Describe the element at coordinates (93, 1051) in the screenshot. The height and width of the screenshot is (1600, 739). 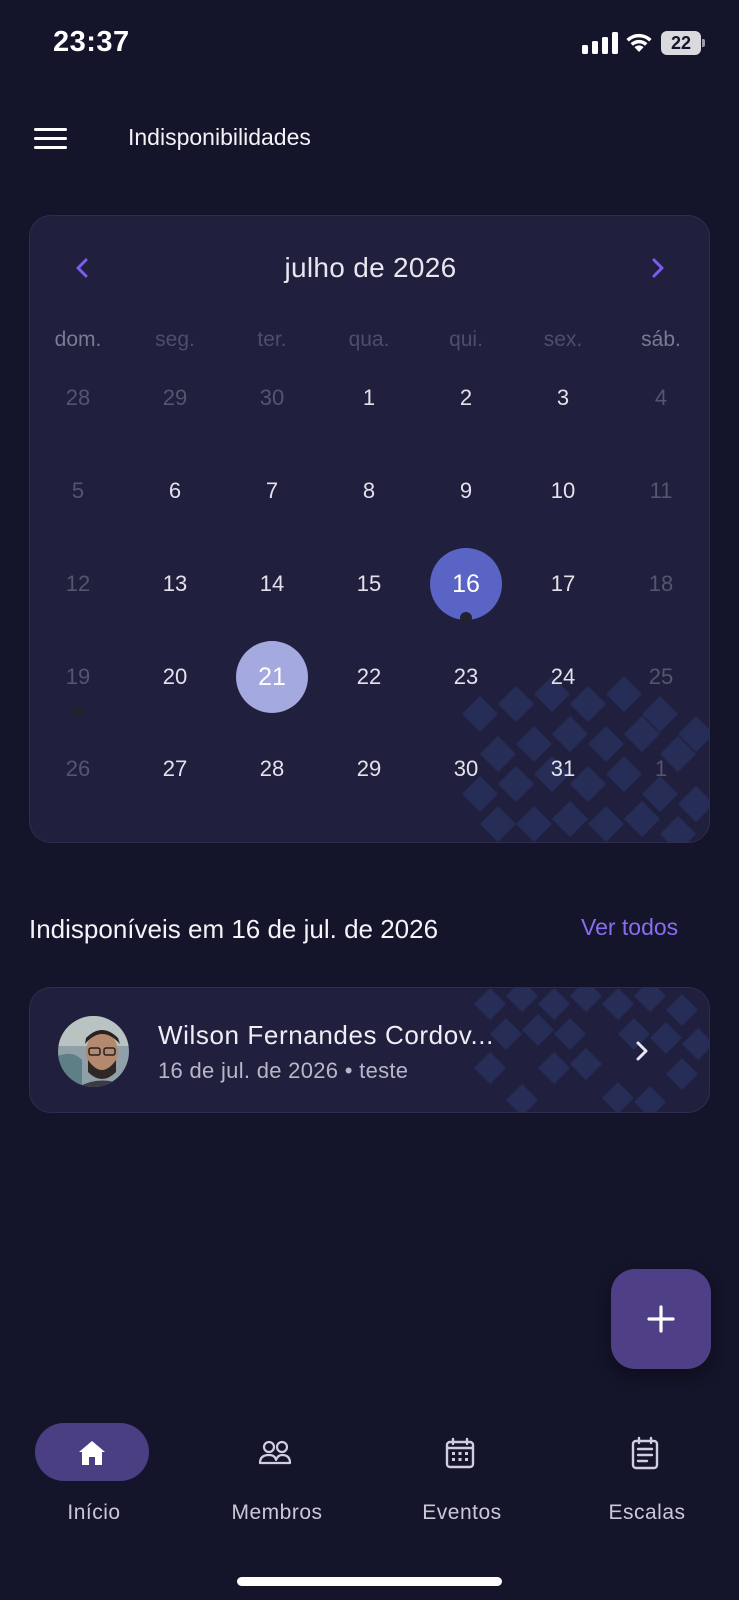
I see `avatar` at that location.